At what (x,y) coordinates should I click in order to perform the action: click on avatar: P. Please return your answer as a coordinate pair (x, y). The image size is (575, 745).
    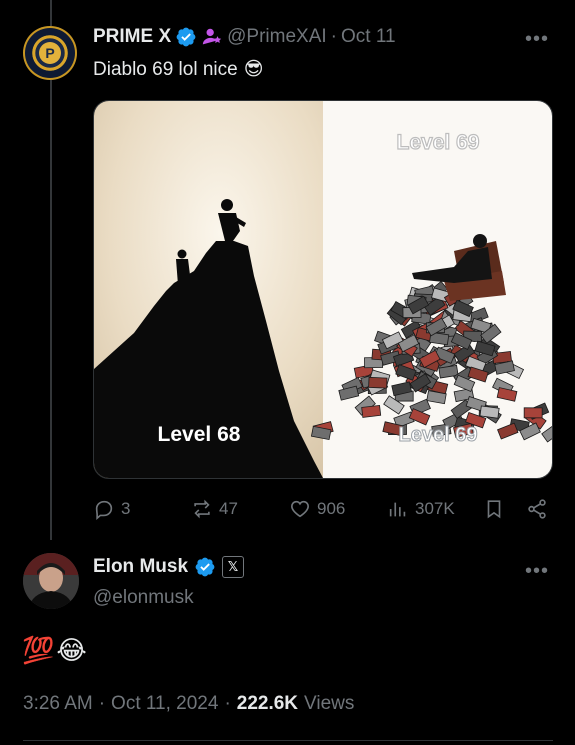
    Looking at the image, I should click on (50, 53).